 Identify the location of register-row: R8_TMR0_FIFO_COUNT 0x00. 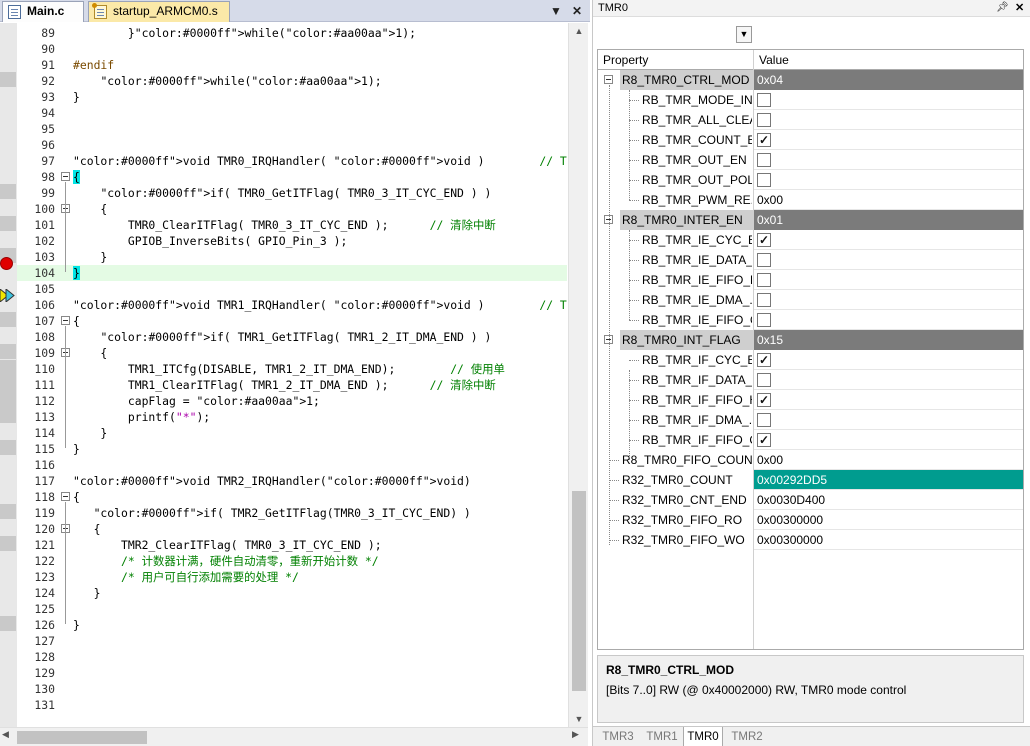
(810, 460).